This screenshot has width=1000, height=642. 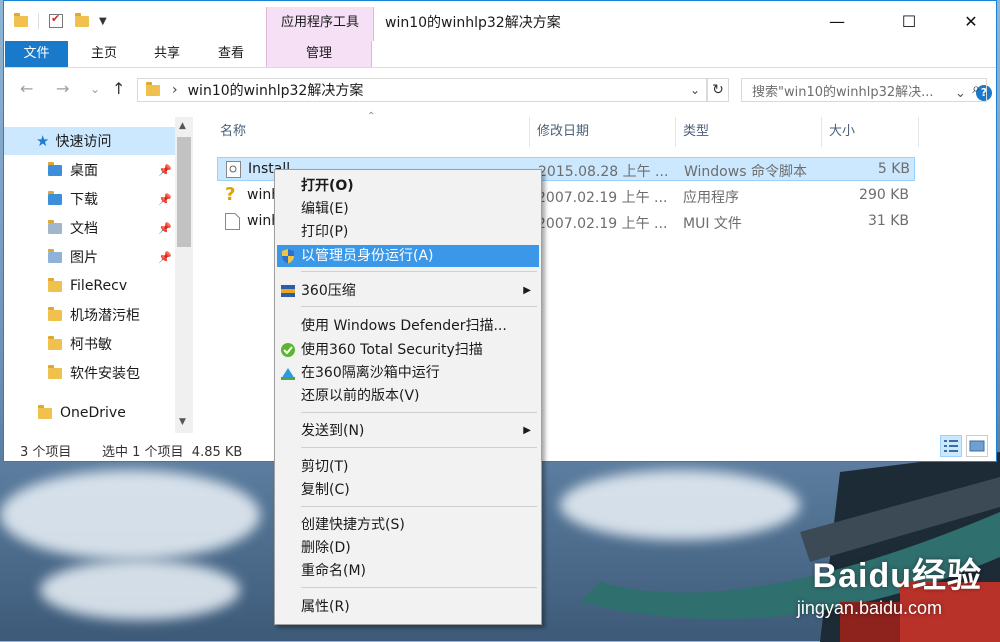 What do you see at coordinates (408, 607) in the screenshot?
I see `menu-item-properties: 属性(R)` at bounding box center [408, 607].